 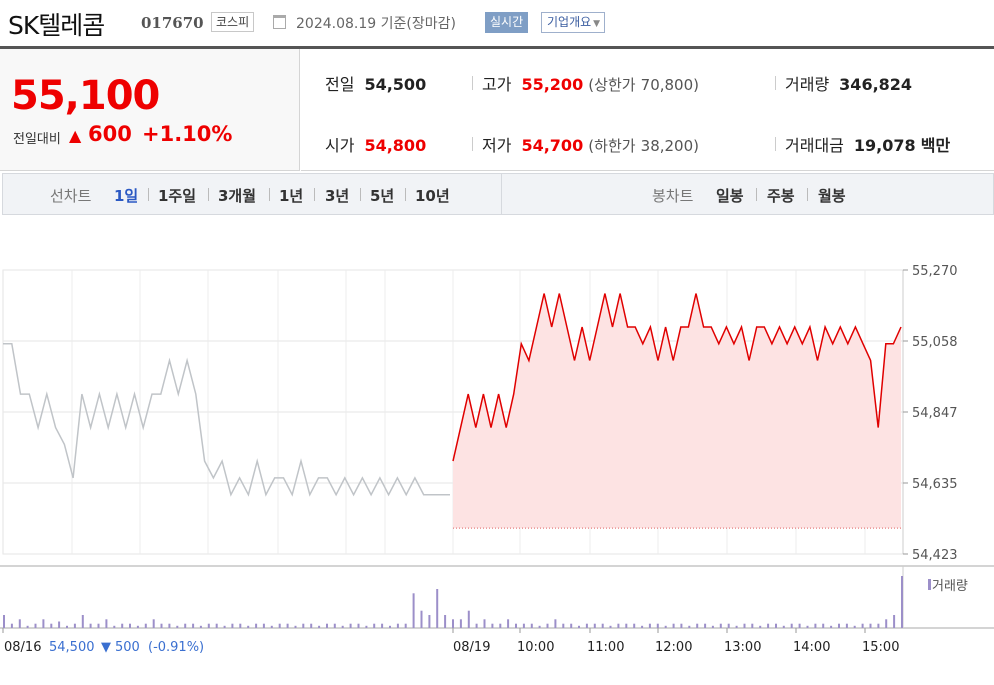 I want to click on company-overview-dropdown: 기업개요 ▼, so click(x=573, y=22).